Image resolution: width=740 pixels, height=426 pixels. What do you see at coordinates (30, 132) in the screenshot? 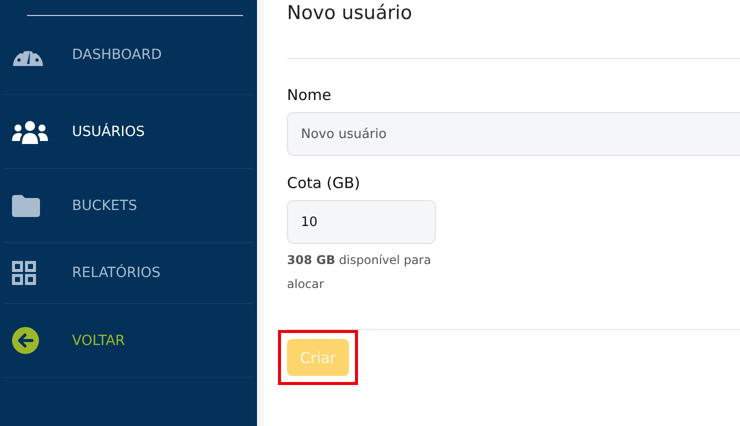
I see `users-icon` at bounding box center [30, 132].